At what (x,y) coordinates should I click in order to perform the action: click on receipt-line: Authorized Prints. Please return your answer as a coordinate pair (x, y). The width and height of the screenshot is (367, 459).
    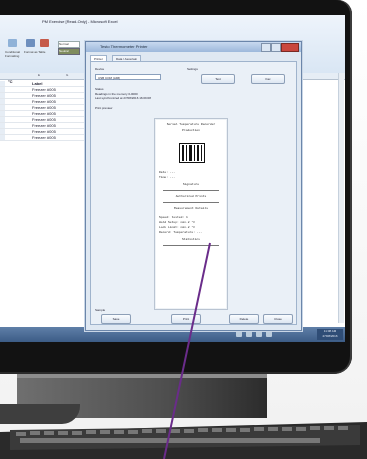
    Looking at the image, I should click on (191, 196).